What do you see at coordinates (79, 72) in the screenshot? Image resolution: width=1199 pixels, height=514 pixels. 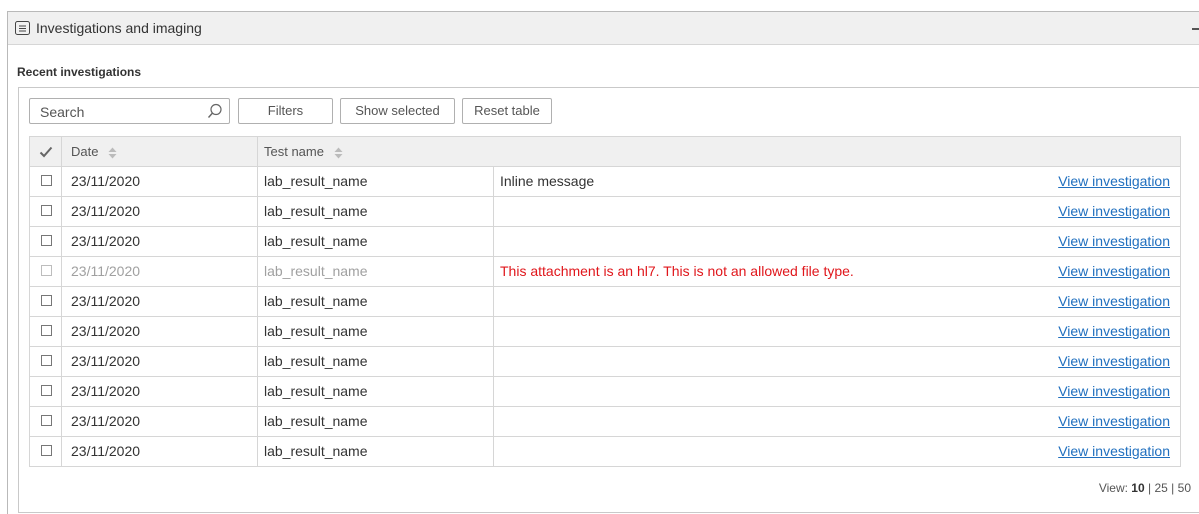 I see `section-title: Recent investigations` at bounding box center [79, 72].